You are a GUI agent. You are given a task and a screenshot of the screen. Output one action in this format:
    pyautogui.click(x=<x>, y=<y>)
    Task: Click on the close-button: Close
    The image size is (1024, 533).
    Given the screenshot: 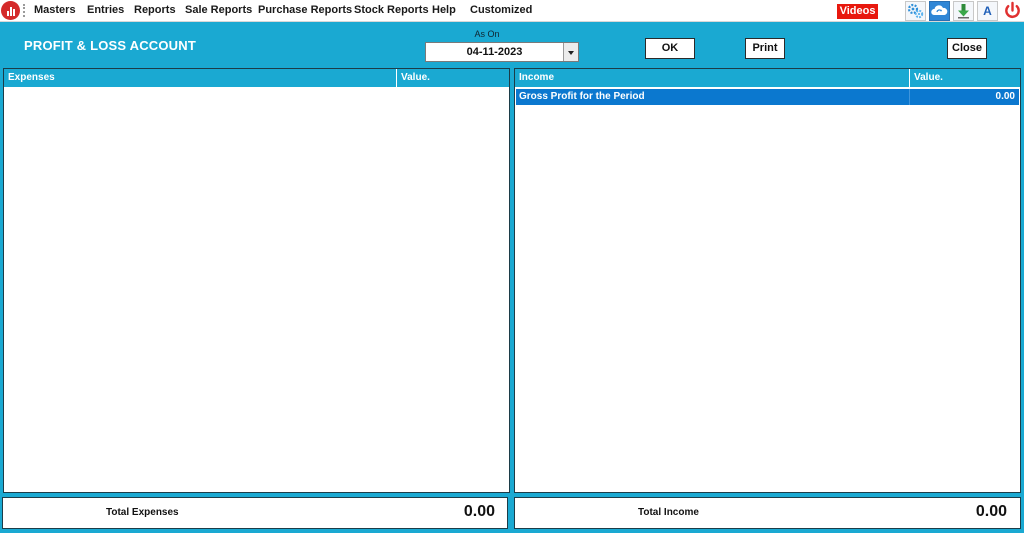 What is the action you would take?
    pyautogui.click(x=967, y=48)
    